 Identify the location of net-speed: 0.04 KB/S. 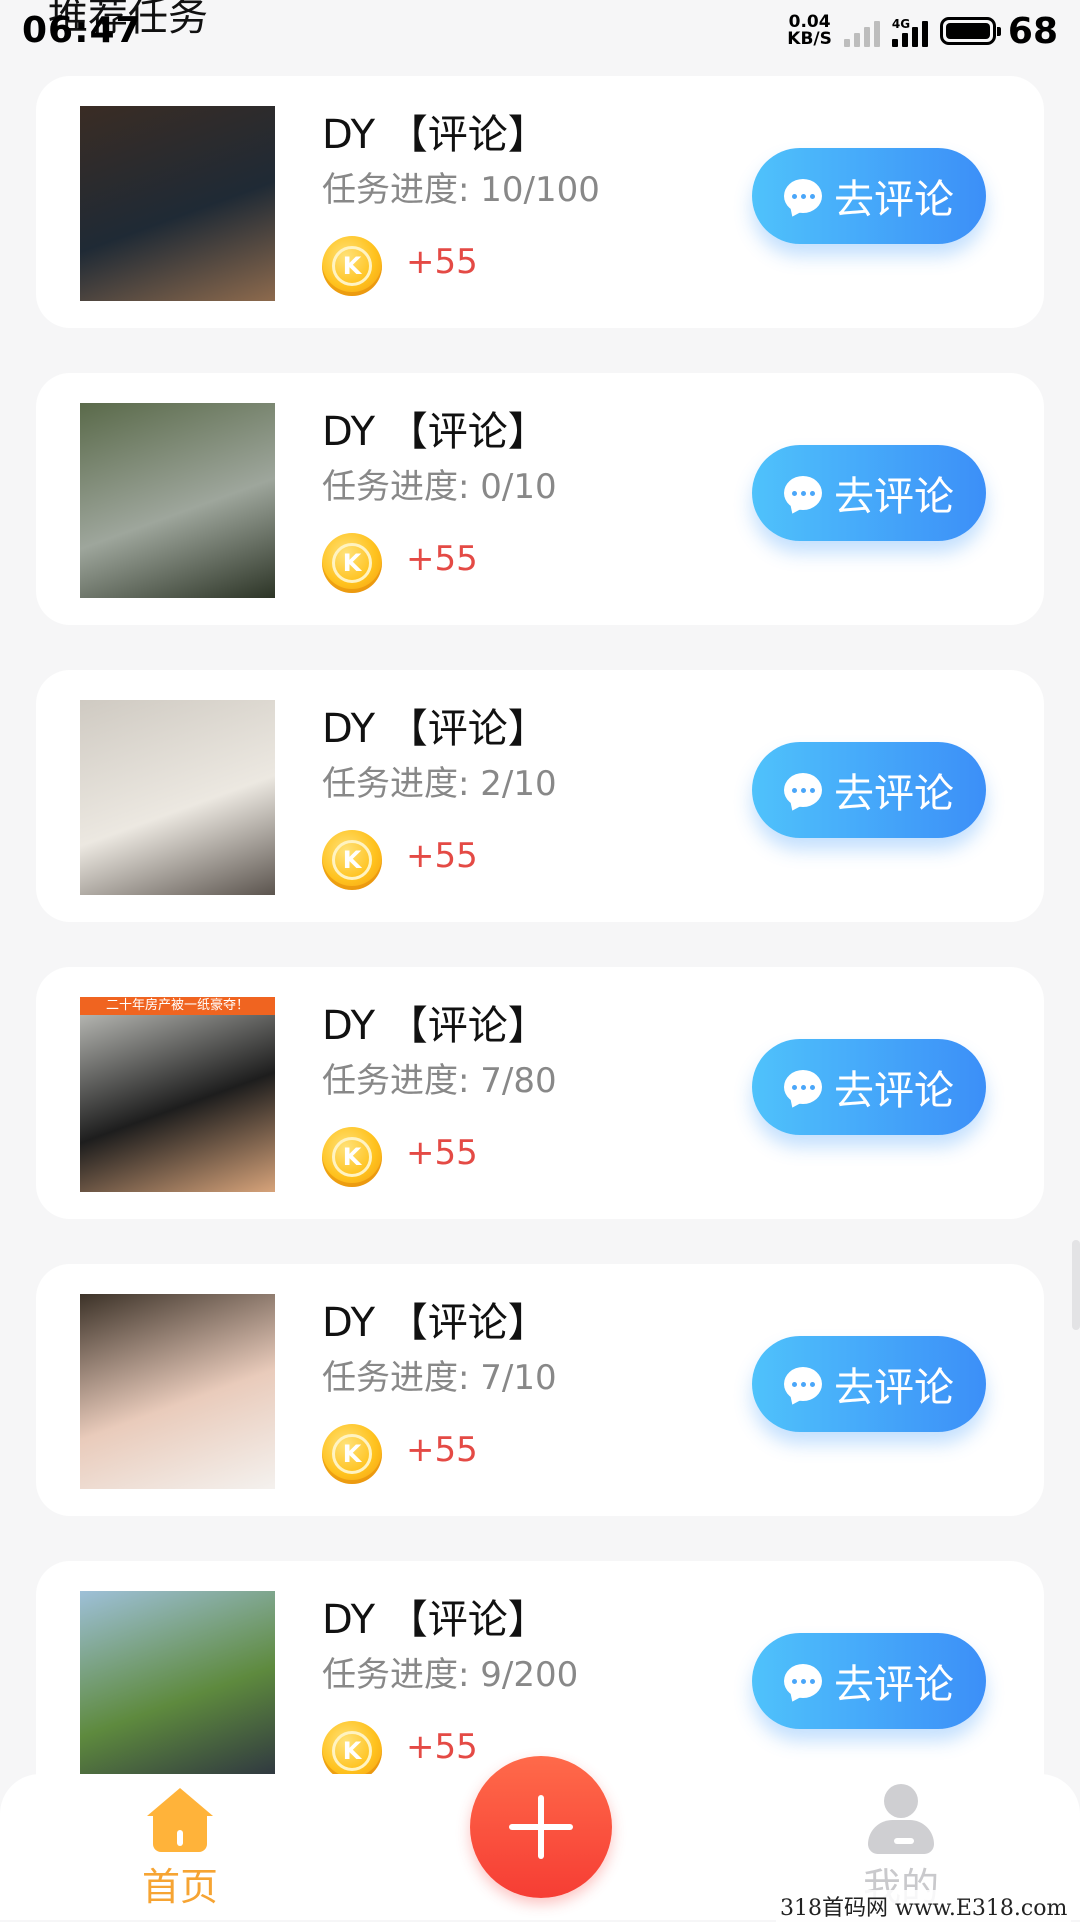
(809, 31).